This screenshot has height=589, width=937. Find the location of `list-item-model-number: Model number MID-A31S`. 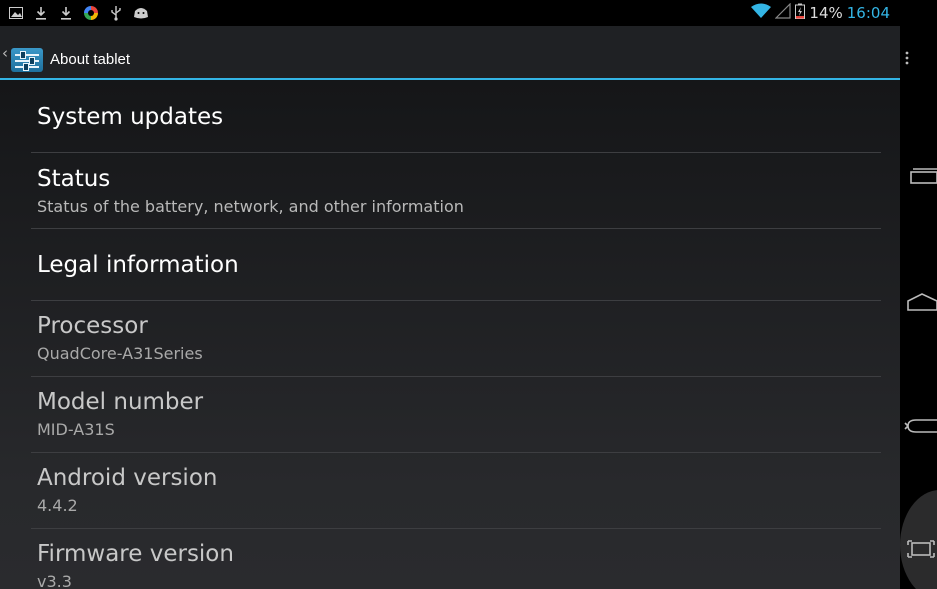

list-item-model-number: Model number MID-A31S is located at coordinates (459, 414).